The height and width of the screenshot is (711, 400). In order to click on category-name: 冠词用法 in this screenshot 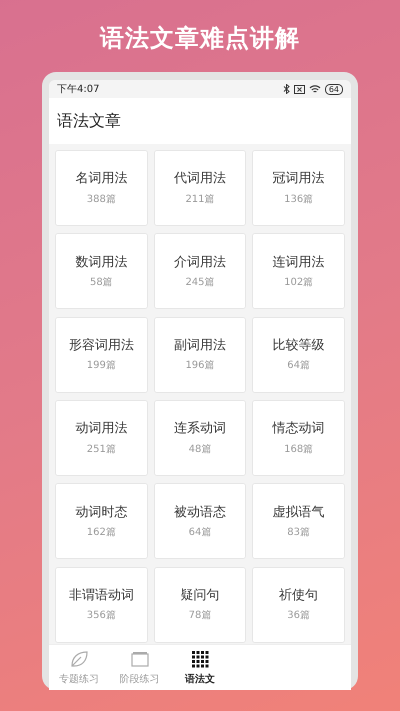, I will do `click(298, 179)`.